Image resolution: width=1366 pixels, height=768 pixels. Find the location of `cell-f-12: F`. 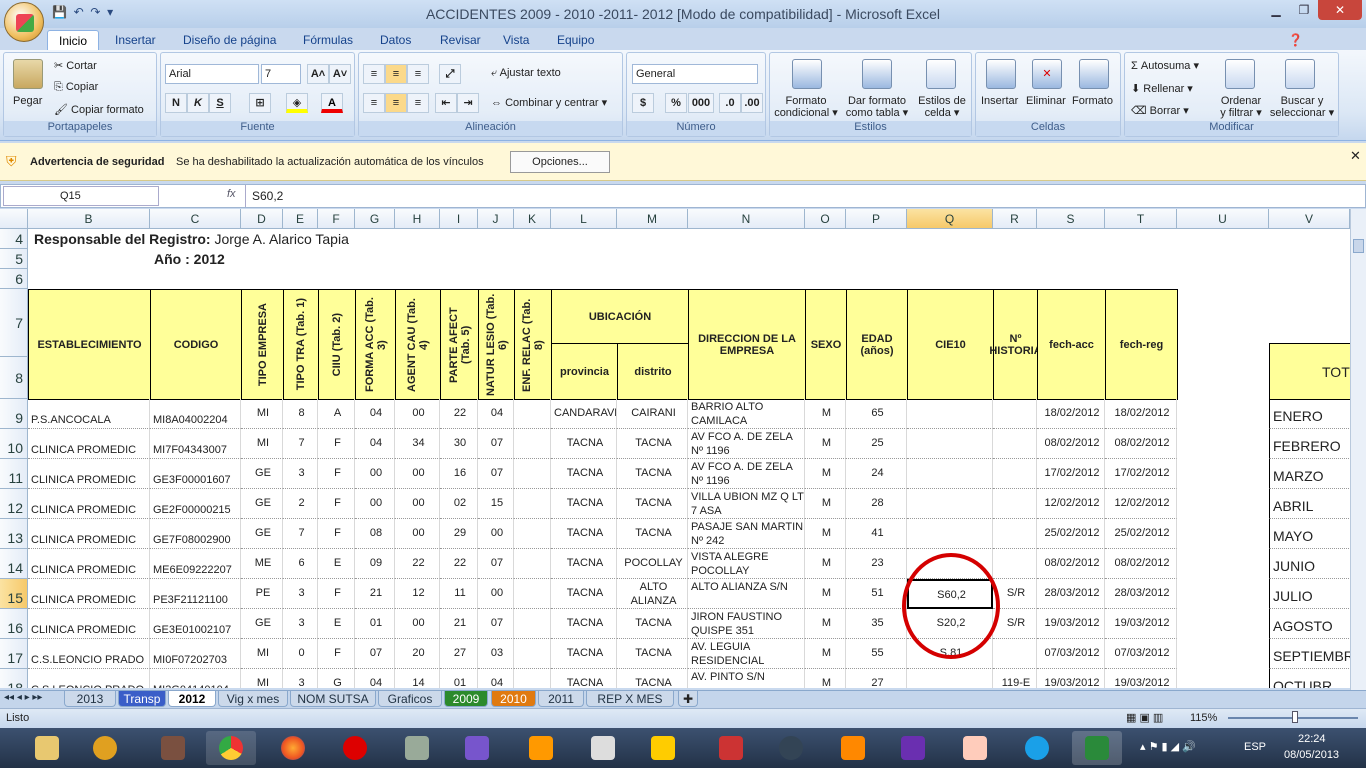

cell-f-12: F is located at coordinates (336, 504).